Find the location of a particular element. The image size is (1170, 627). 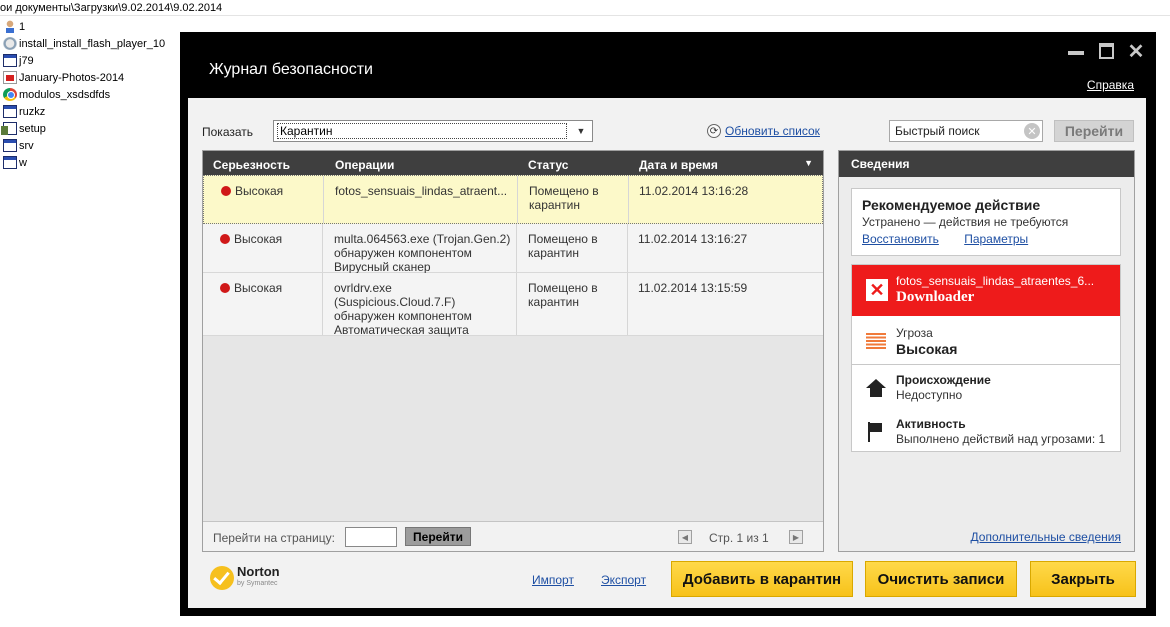

threat-origin: Происхождение Недоступно is located at coordinates (986, 387).